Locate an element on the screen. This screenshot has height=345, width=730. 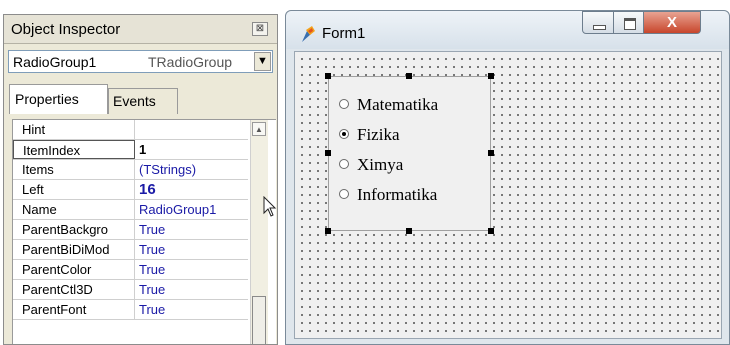
tab-events: Events is located at coordinates (143, 101).